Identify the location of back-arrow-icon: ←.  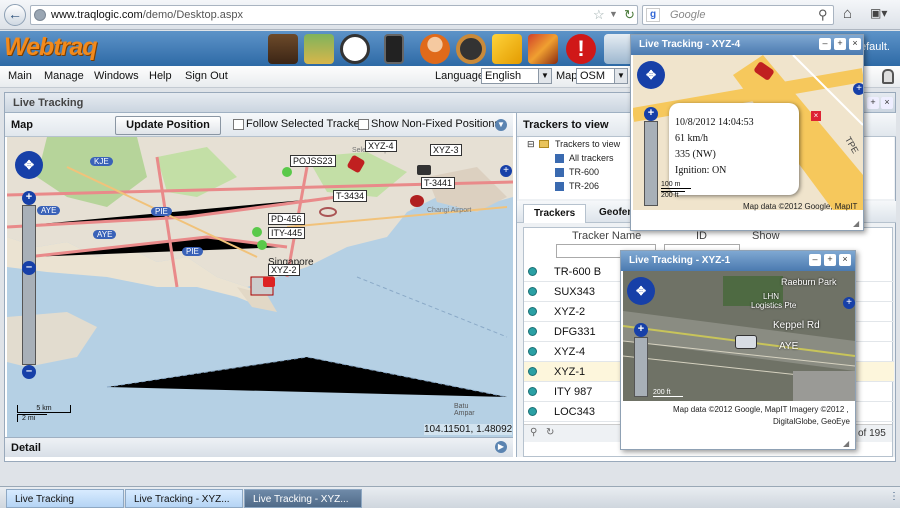
(15, 15).